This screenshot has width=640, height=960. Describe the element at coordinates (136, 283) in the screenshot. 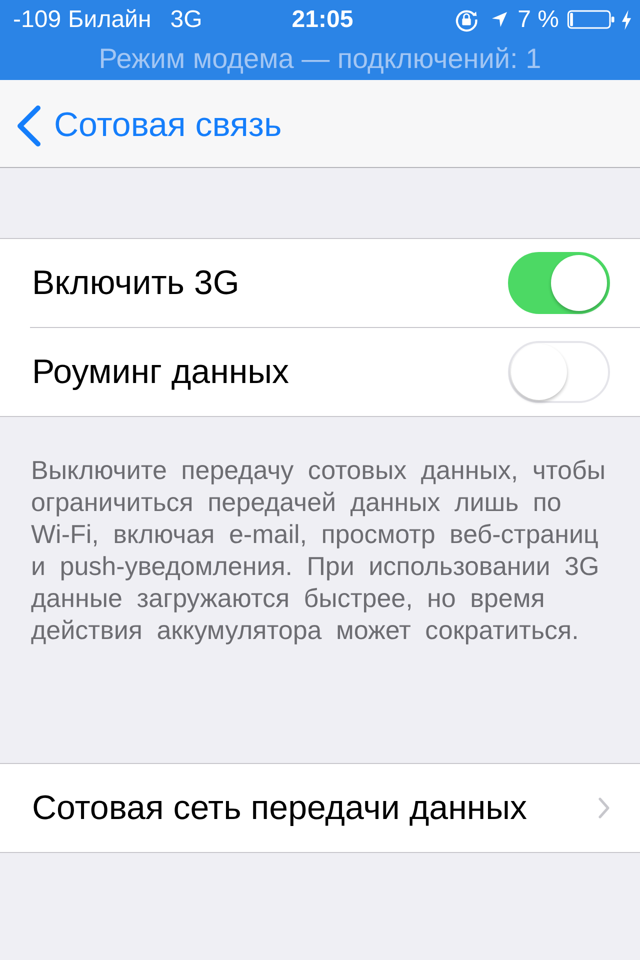

I see `setting-label: Включить 3G` at that location.